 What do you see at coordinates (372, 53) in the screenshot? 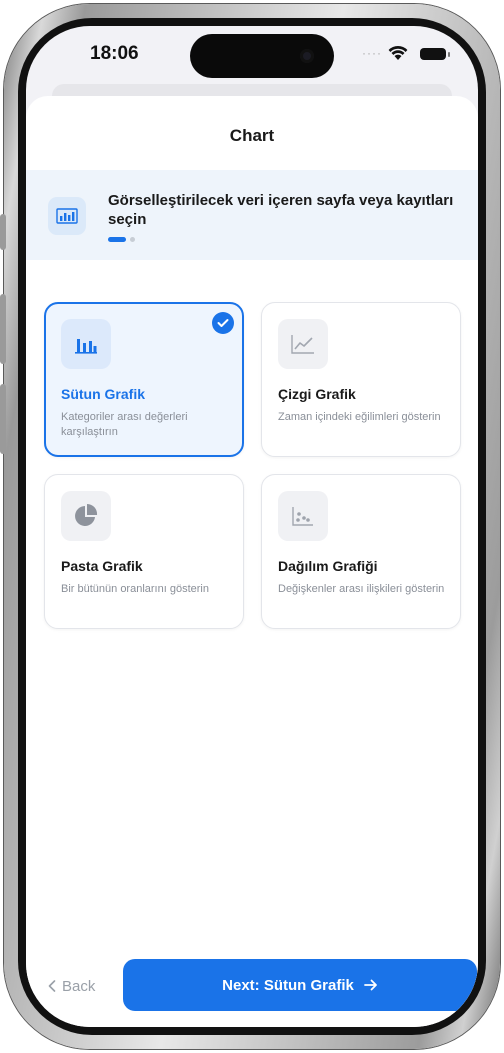
I see `cellular-signal-icon: ····` at bounding box center [372, 53].